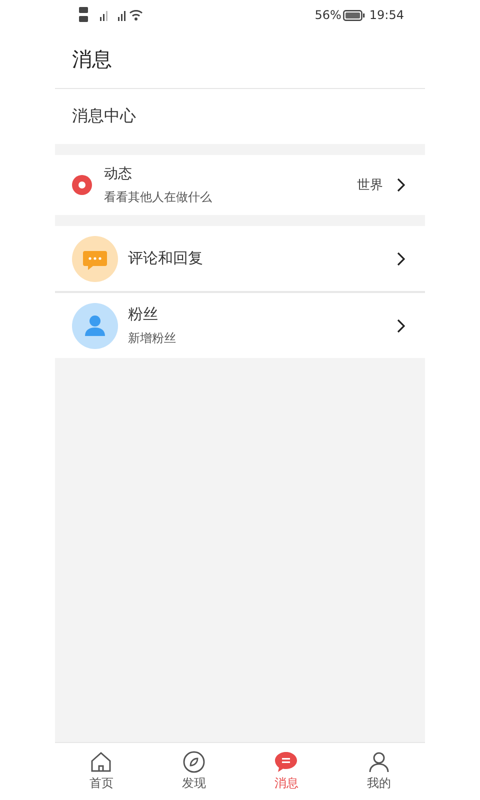 The height and width of the screenshot is (800, 480). What do you see at coordinates (379, 762) in the screenshot?
I see `person-outline-icon` at bounding box center [379, 762].